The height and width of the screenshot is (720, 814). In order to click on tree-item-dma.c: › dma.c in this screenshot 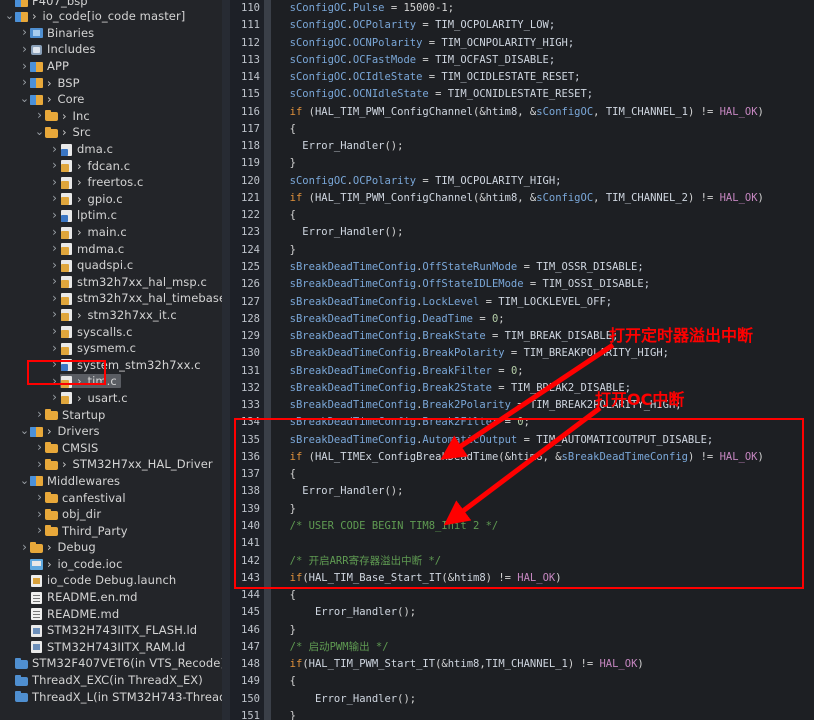, I will do `click(111, 149)`.